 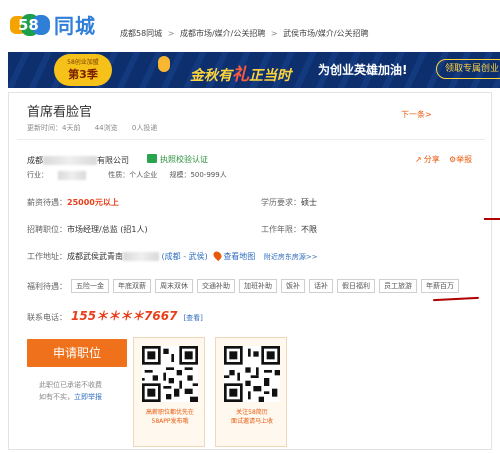 What do you see at coordinates (192, 318) in the screenshot?
I see `view-phone-link: [查看]` at bounding box center [192, 318].